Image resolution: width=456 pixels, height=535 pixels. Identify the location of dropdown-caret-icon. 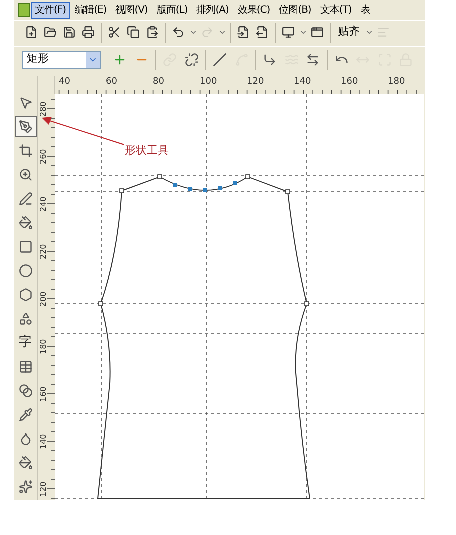
(93, 60).